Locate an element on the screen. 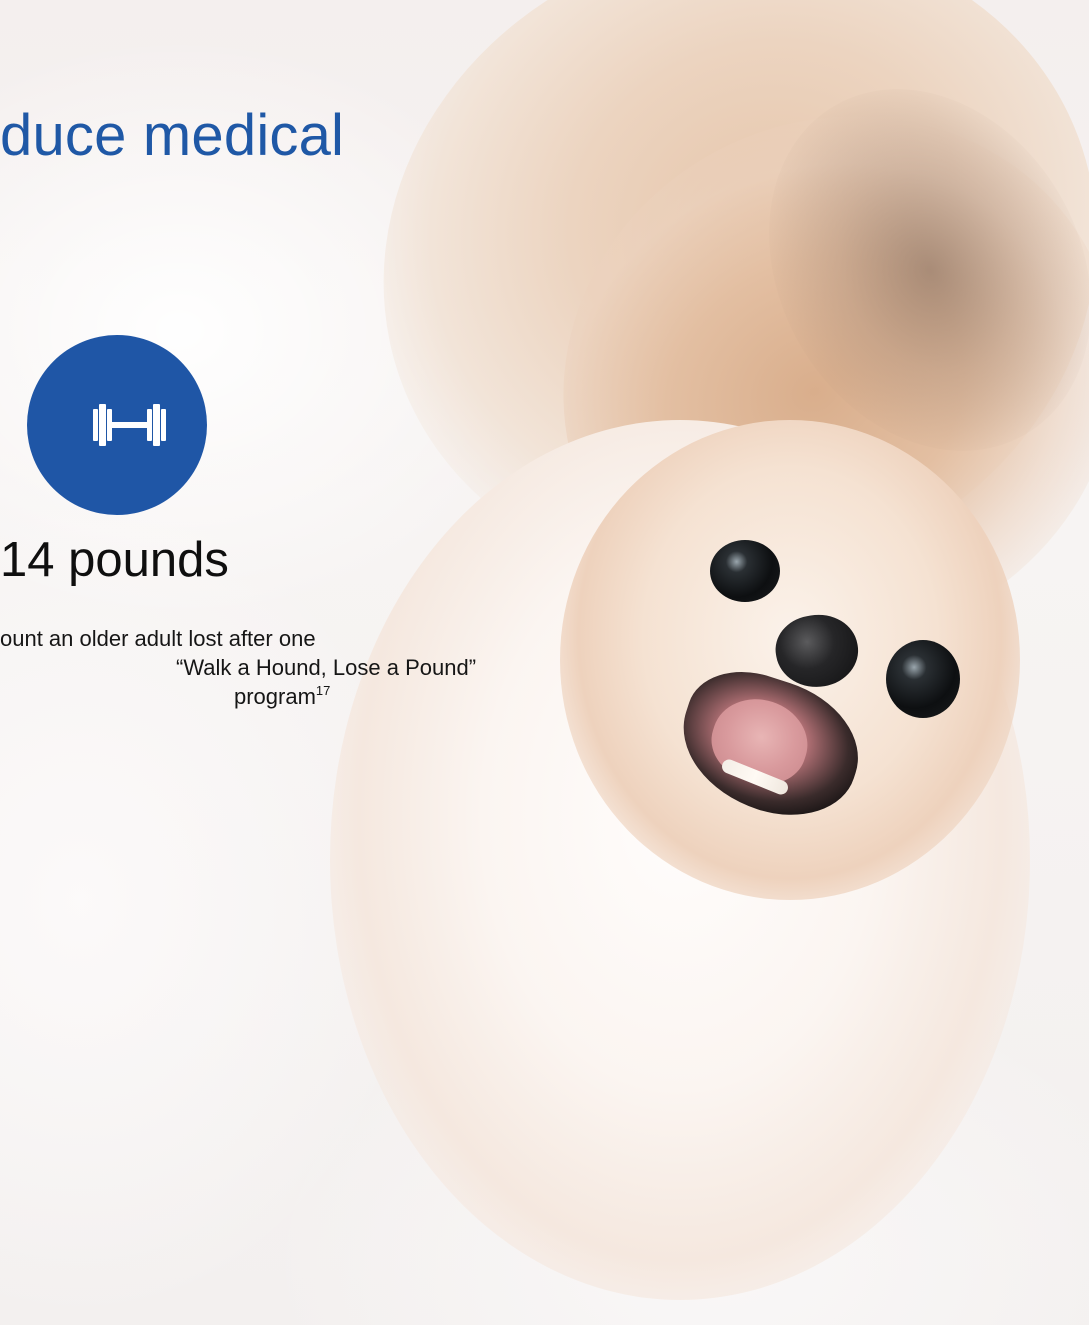  dog-eye-left is located at coordinates (745, 571).